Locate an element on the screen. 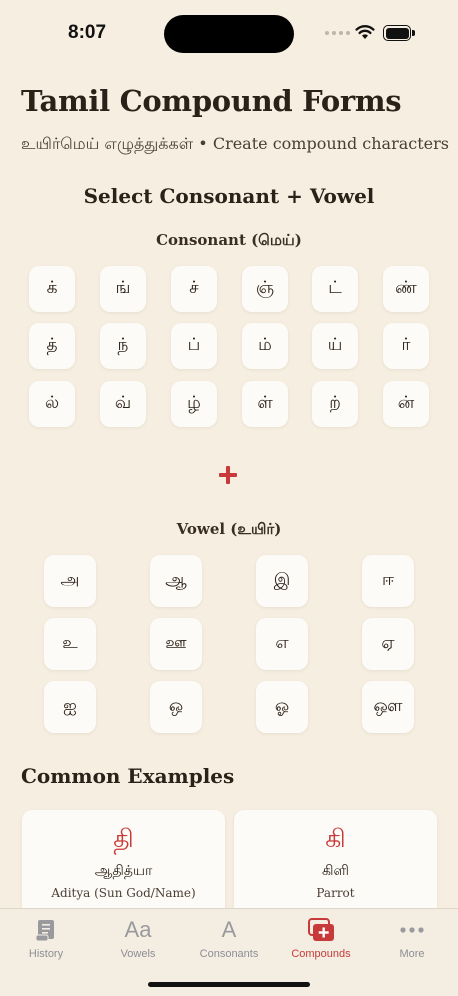 This screenshot has height=996, width=458. consonant-tile: ப் is located at coordinates (194, 346).